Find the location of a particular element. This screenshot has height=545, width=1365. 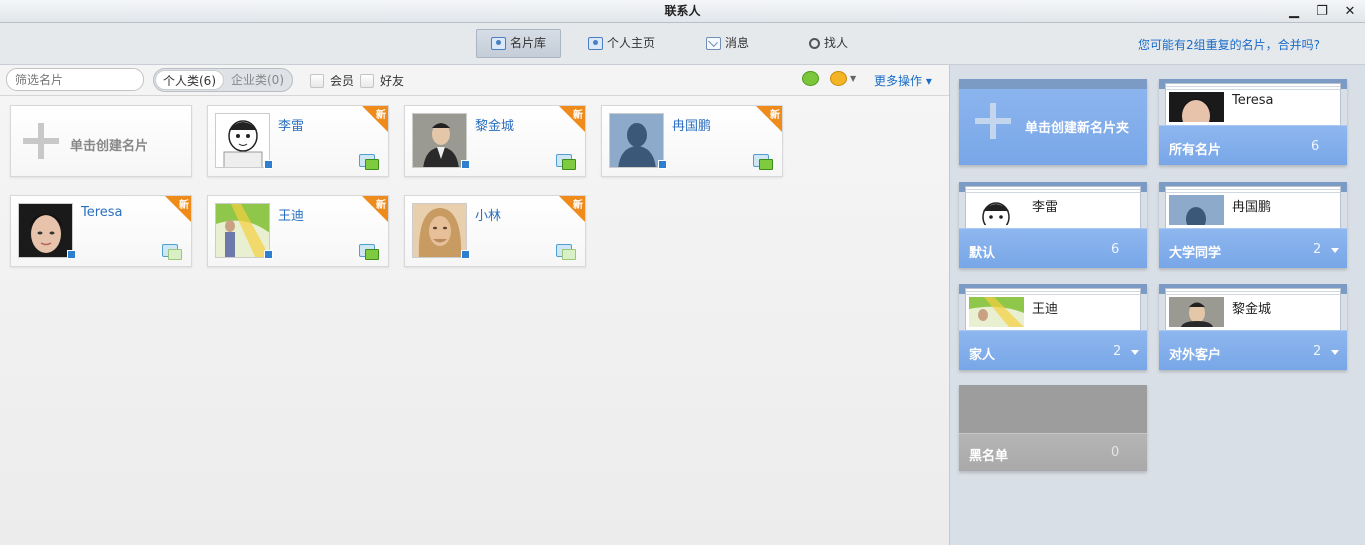

checkbox-label: 会员 is located at coordinates (342, 81).